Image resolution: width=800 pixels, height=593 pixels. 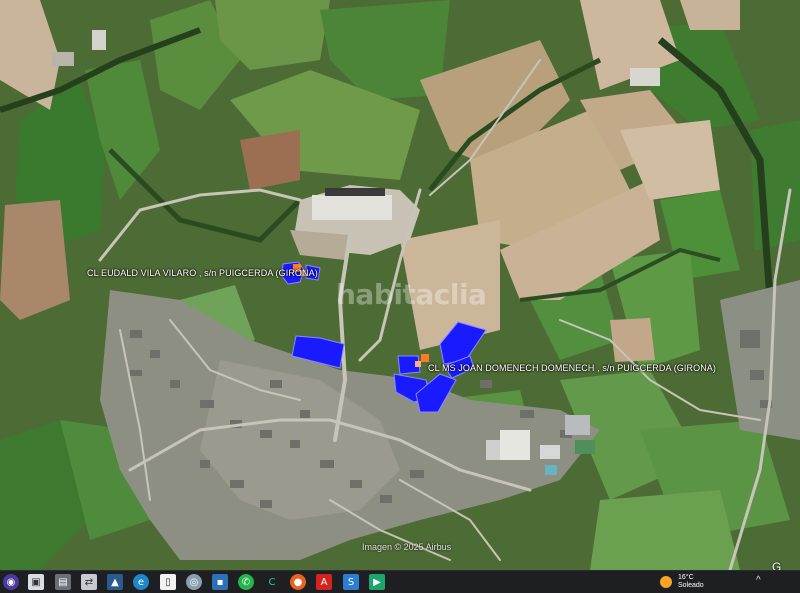 I want to click on document-icon: ▯, so click(x=168, y=582).